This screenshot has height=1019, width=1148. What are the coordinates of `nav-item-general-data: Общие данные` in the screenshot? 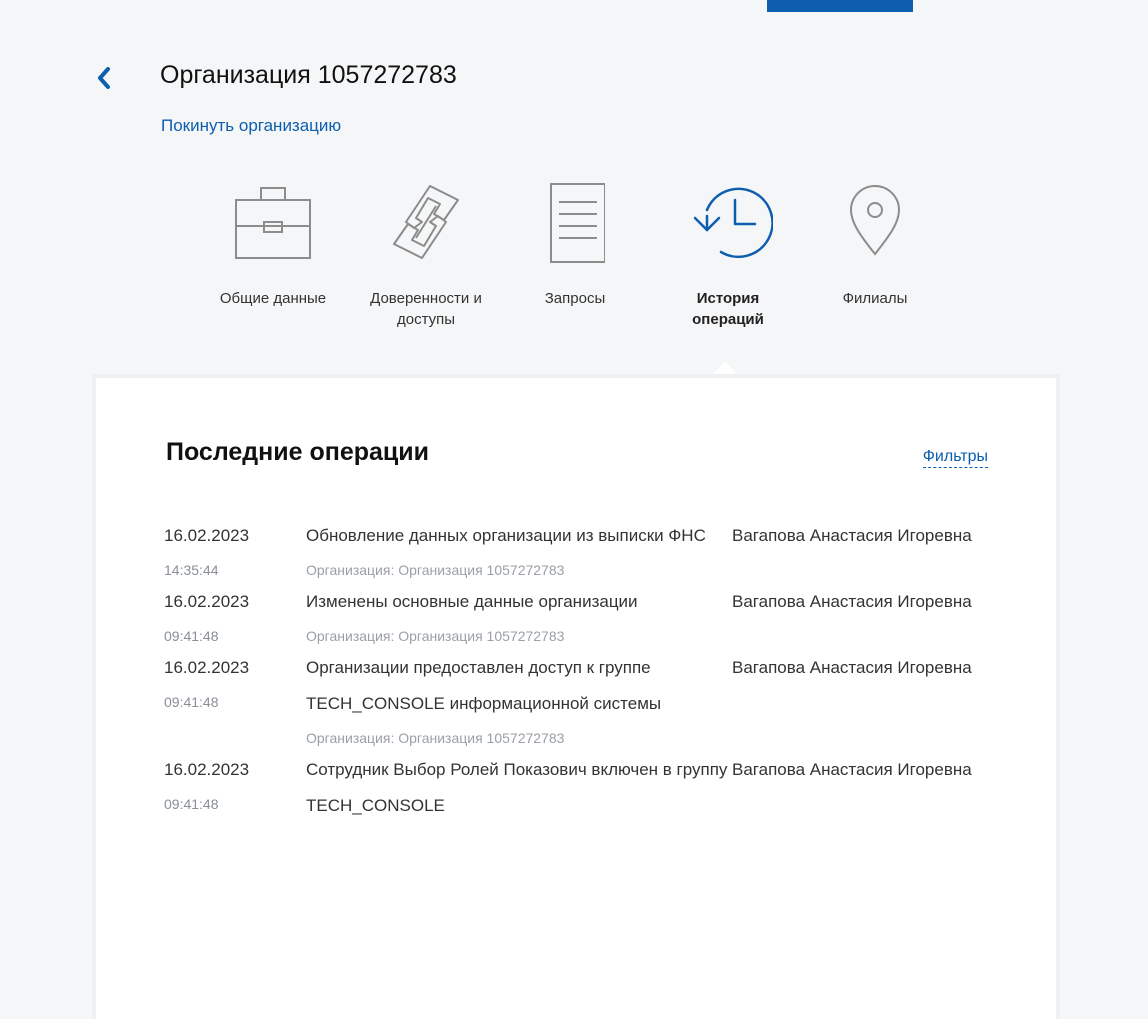 It's located at (273, 244).